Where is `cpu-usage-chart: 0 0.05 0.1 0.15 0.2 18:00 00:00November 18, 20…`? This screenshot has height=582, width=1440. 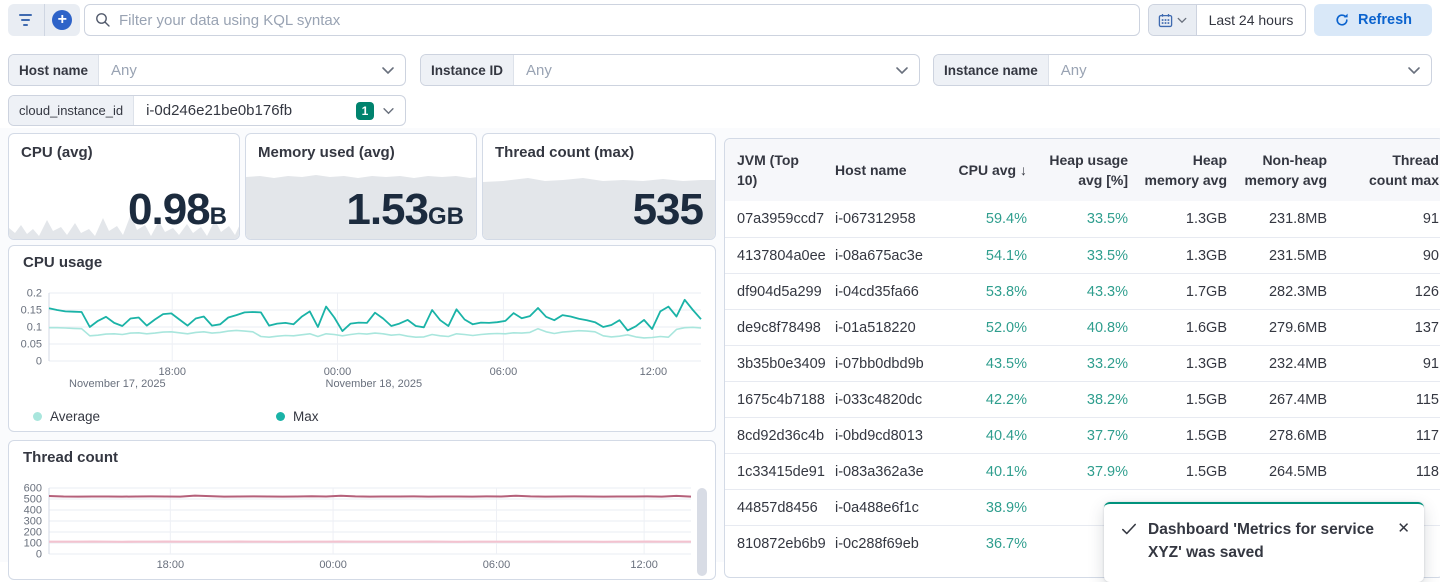 cpu-usage-chart: 0 0.05 0.1 0.15 0.2 18:00 00:00November 18, 20… is located at coordinates (362, 321).